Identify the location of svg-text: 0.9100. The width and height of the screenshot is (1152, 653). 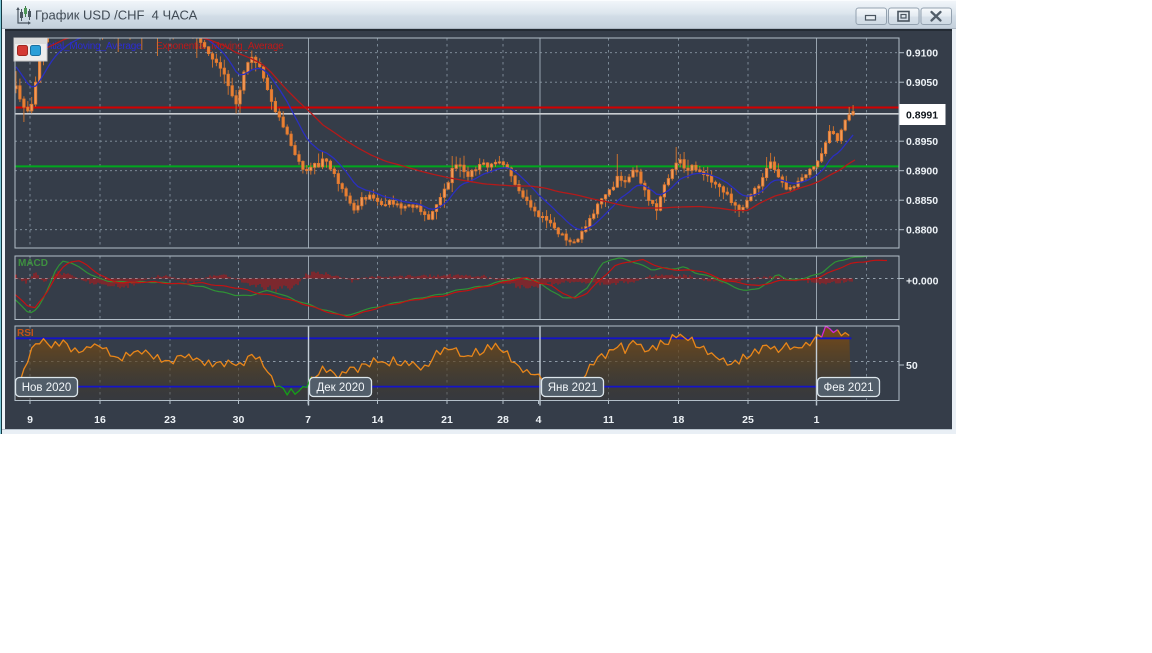
(922, 54).